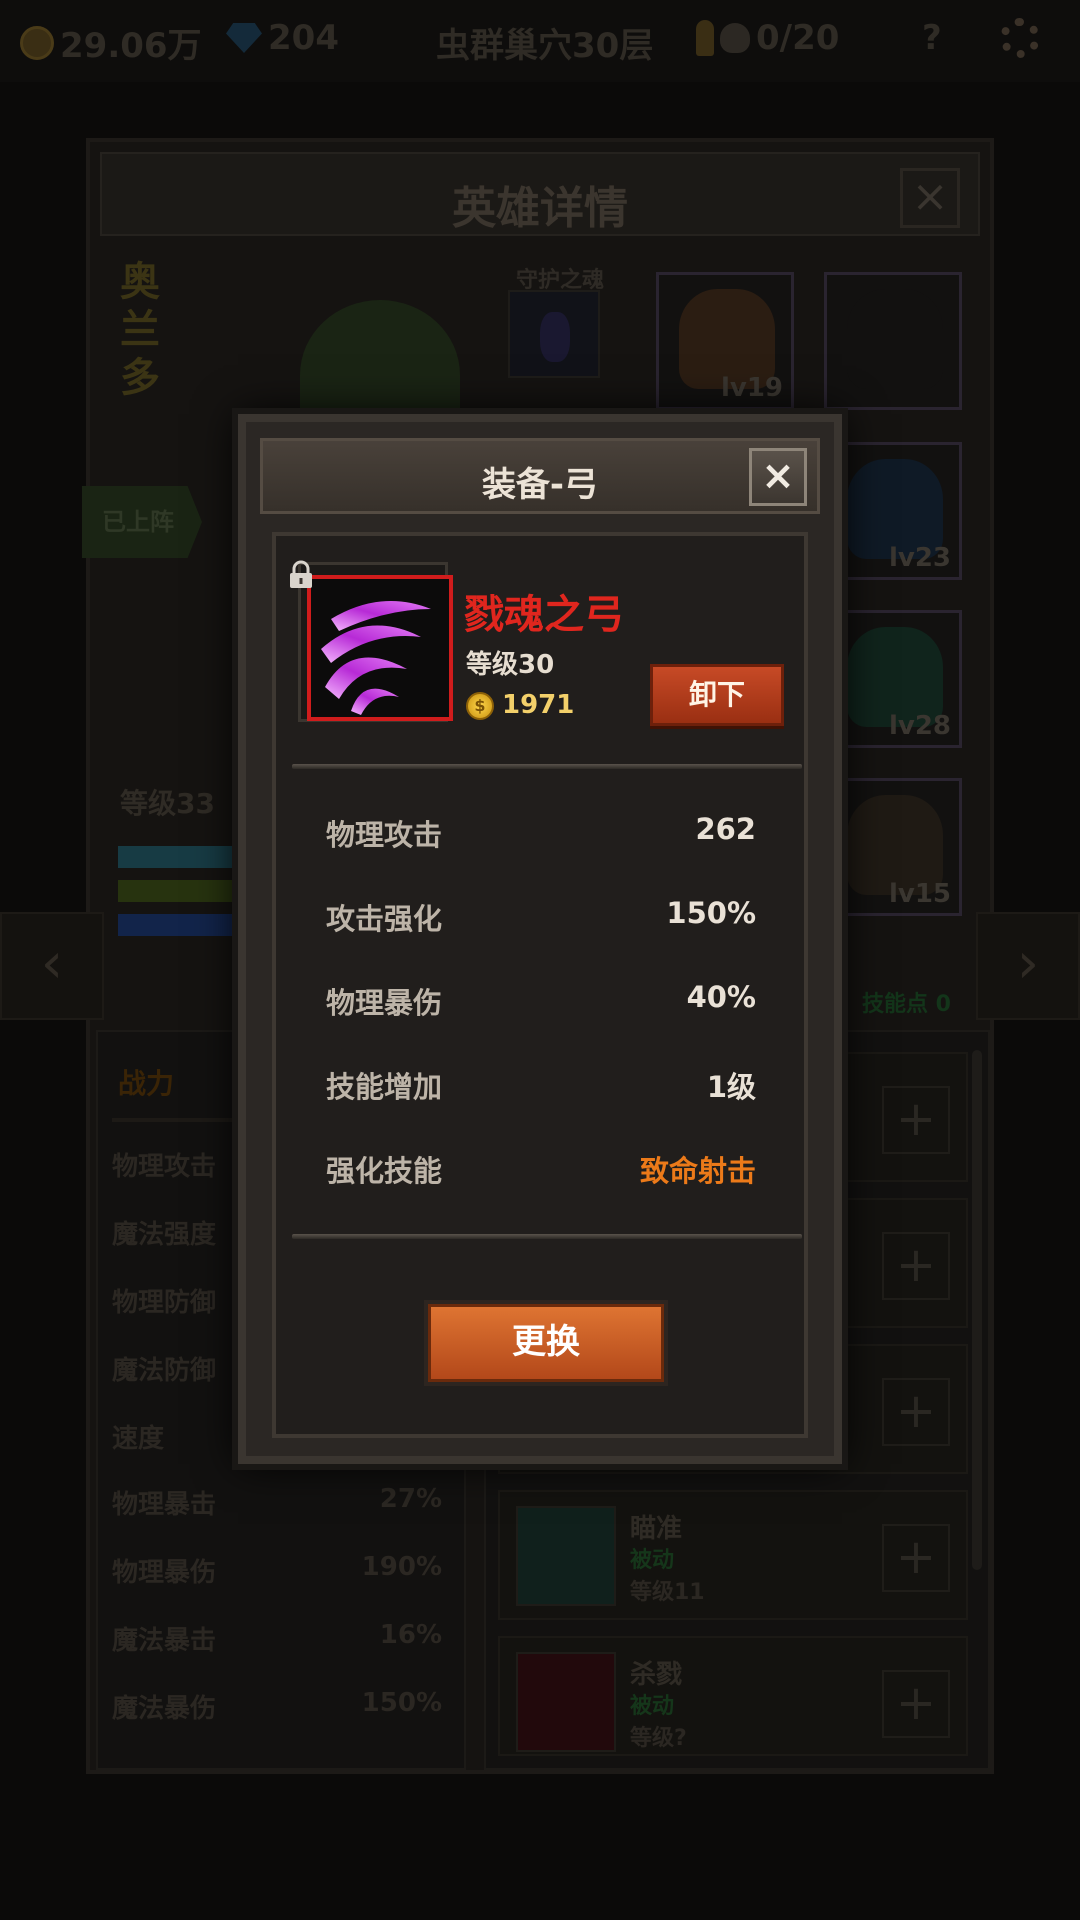  Describe the element at coordinates (733, 1555) in the screenshot. I see `skill-card-aim: 瞄准 被动 等级11 +` at that location.